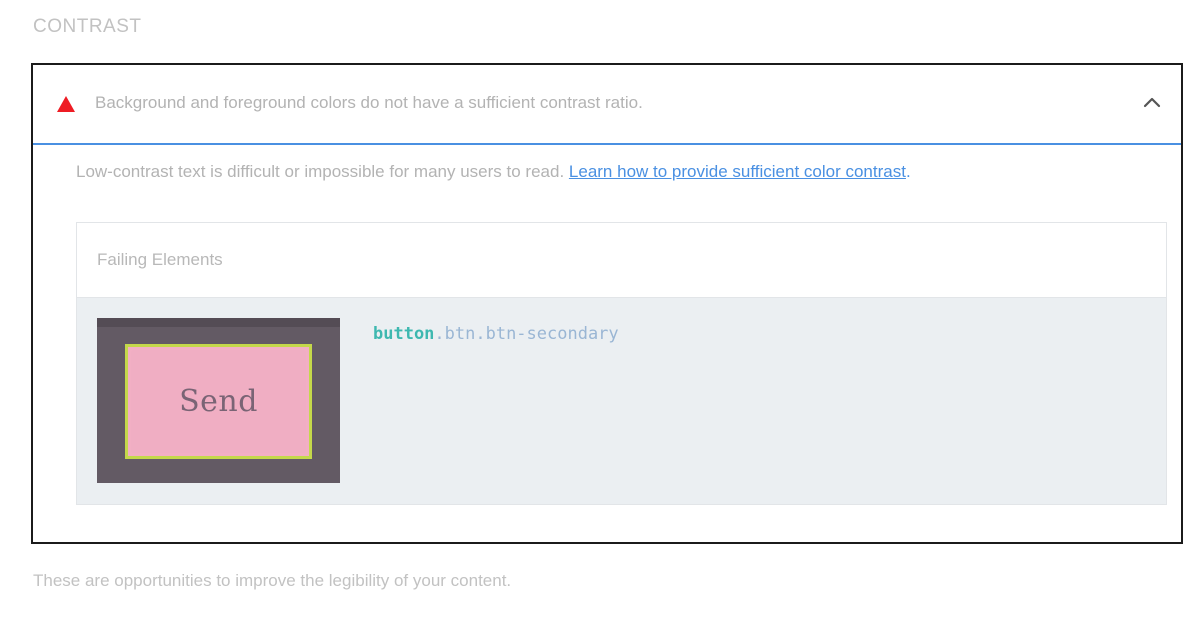 Image resolution: width=1203 pixels, height=624 pixels. I want to click on selector-tag: button, so click(404, 334).